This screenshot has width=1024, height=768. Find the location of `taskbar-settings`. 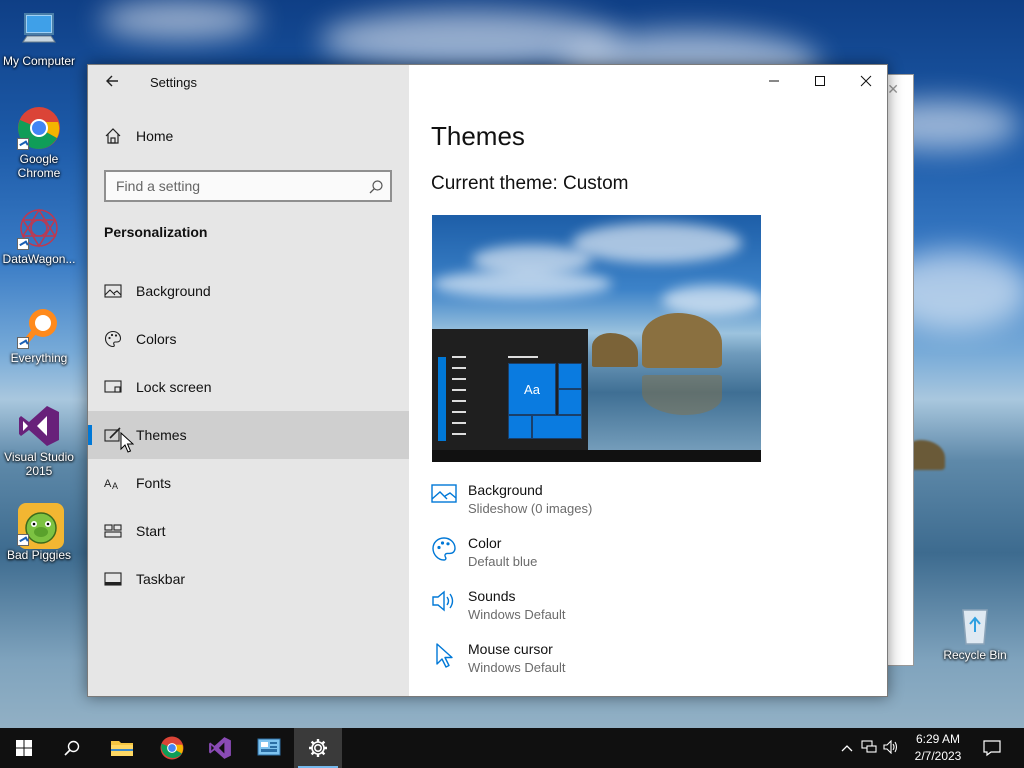

taskbar-settings is located at coordinates (318, 748).